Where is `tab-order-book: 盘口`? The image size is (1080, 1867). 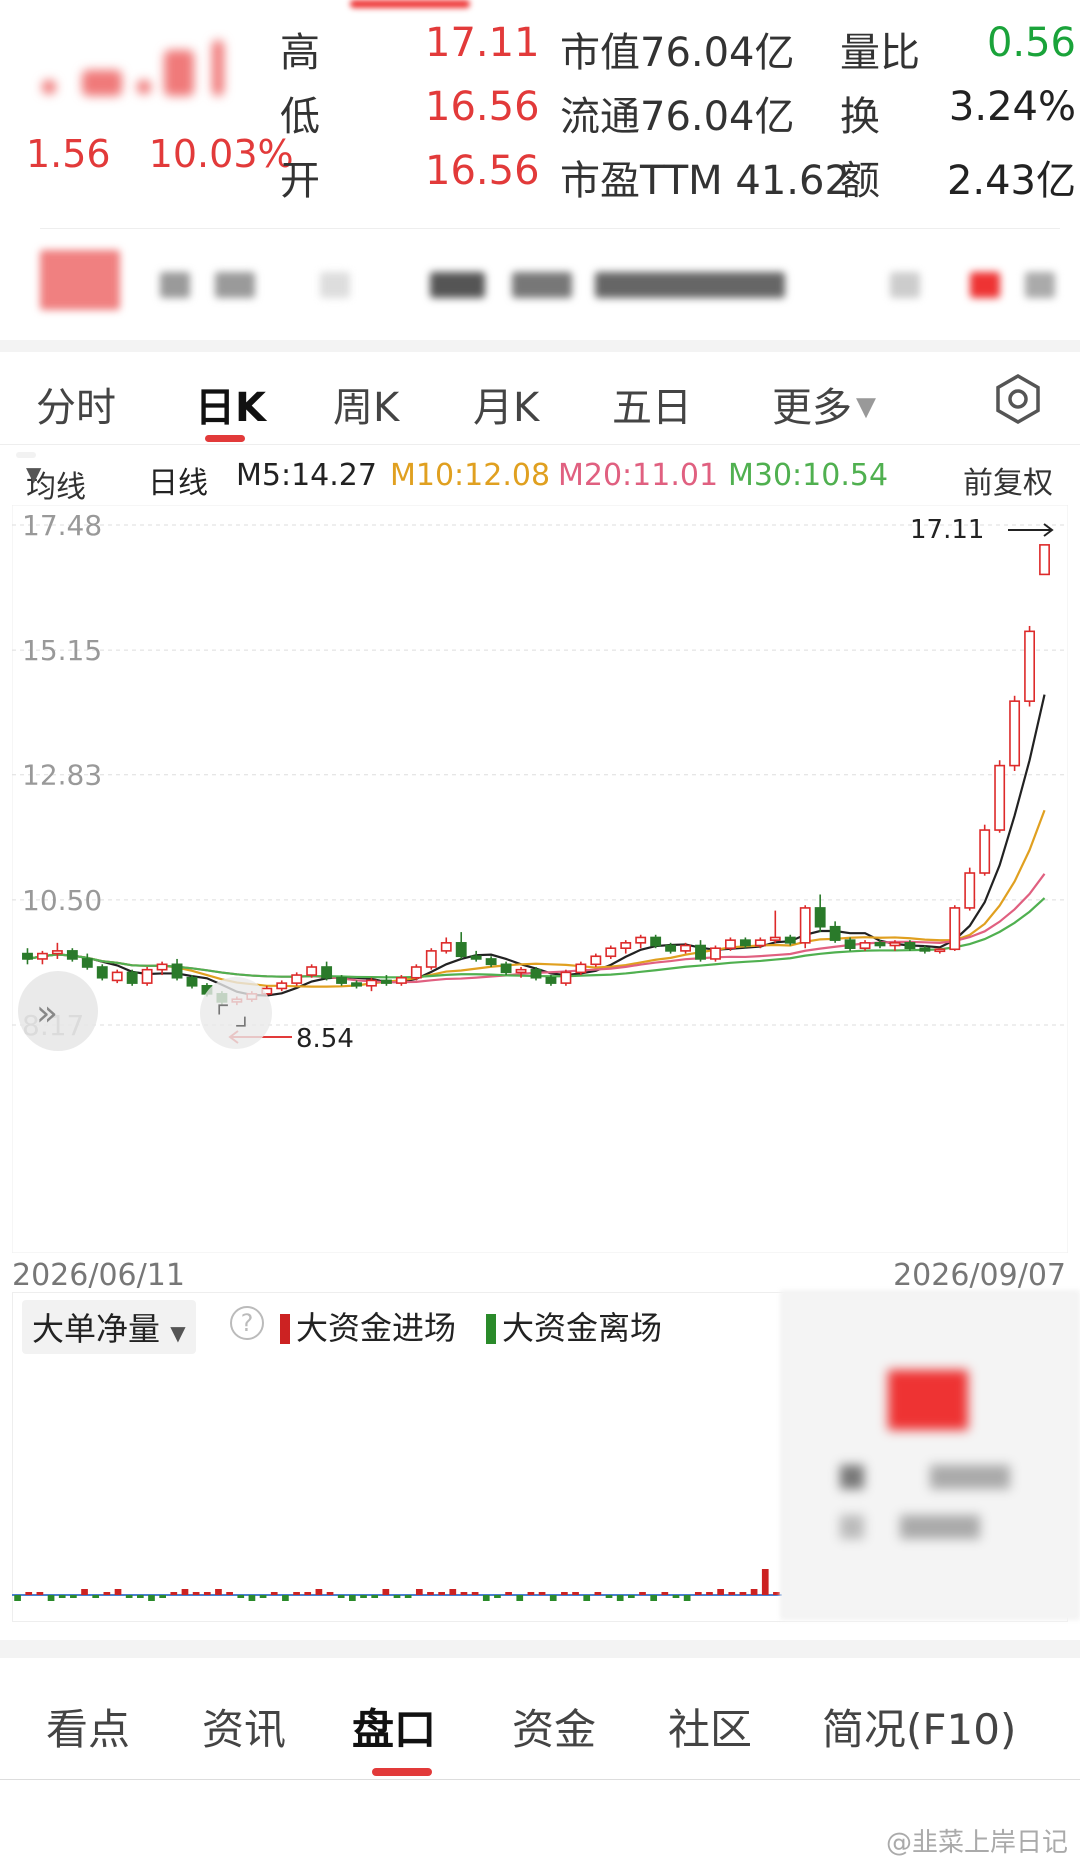 tab-order-book: 盘口 is located at coordinates (394, 1726).